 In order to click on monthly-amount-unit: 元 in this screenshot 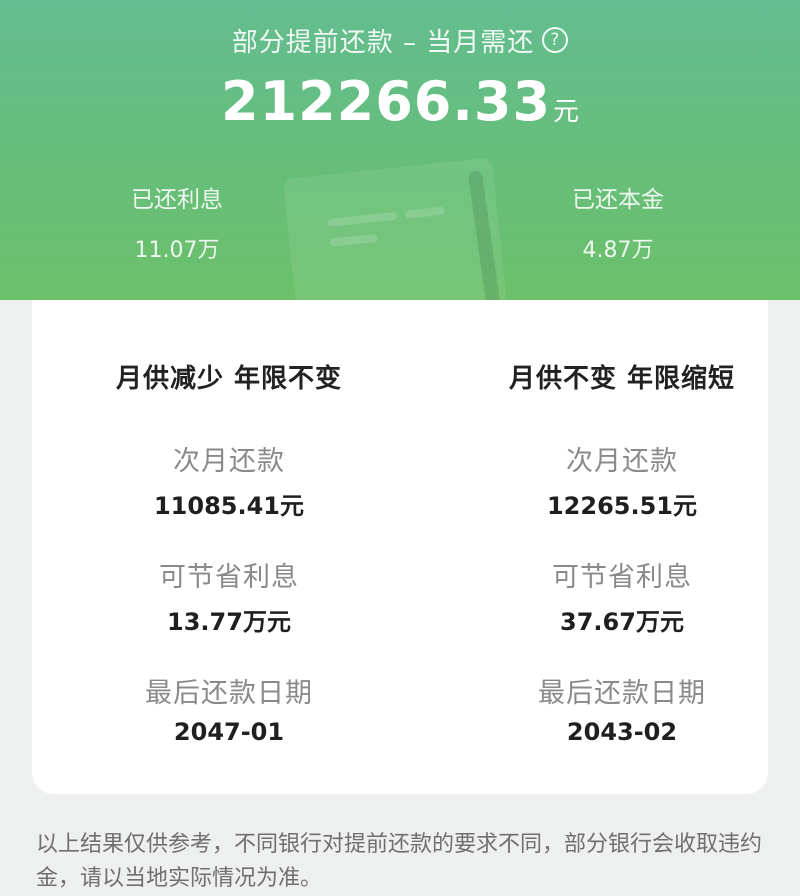, I will do `click(566, 112)`.